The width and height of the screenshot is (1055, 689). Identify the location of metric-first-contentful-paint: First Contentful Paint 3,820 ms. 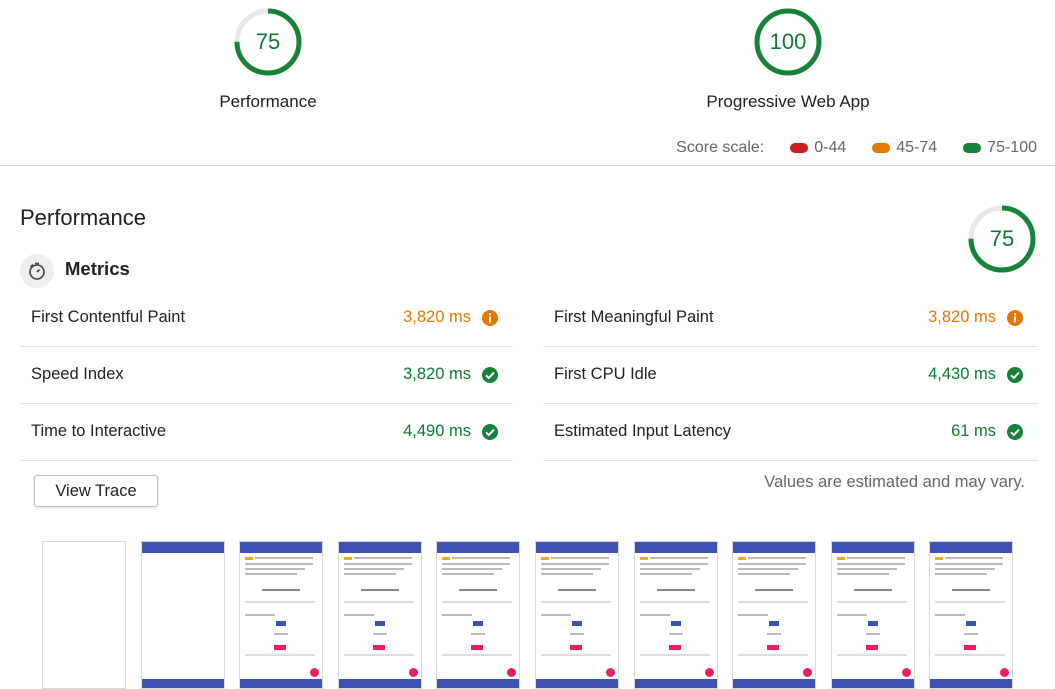
(266, 318).